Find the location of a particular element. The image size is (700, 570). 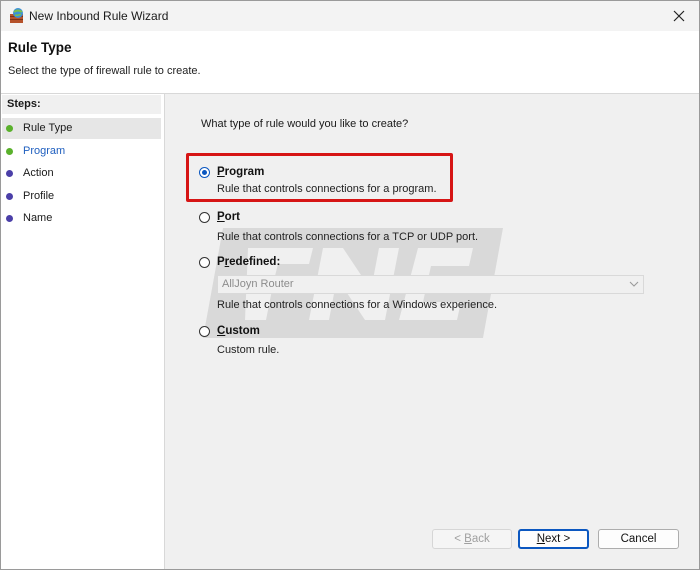

custom-label: Custom is located at coordinates (238, 331).